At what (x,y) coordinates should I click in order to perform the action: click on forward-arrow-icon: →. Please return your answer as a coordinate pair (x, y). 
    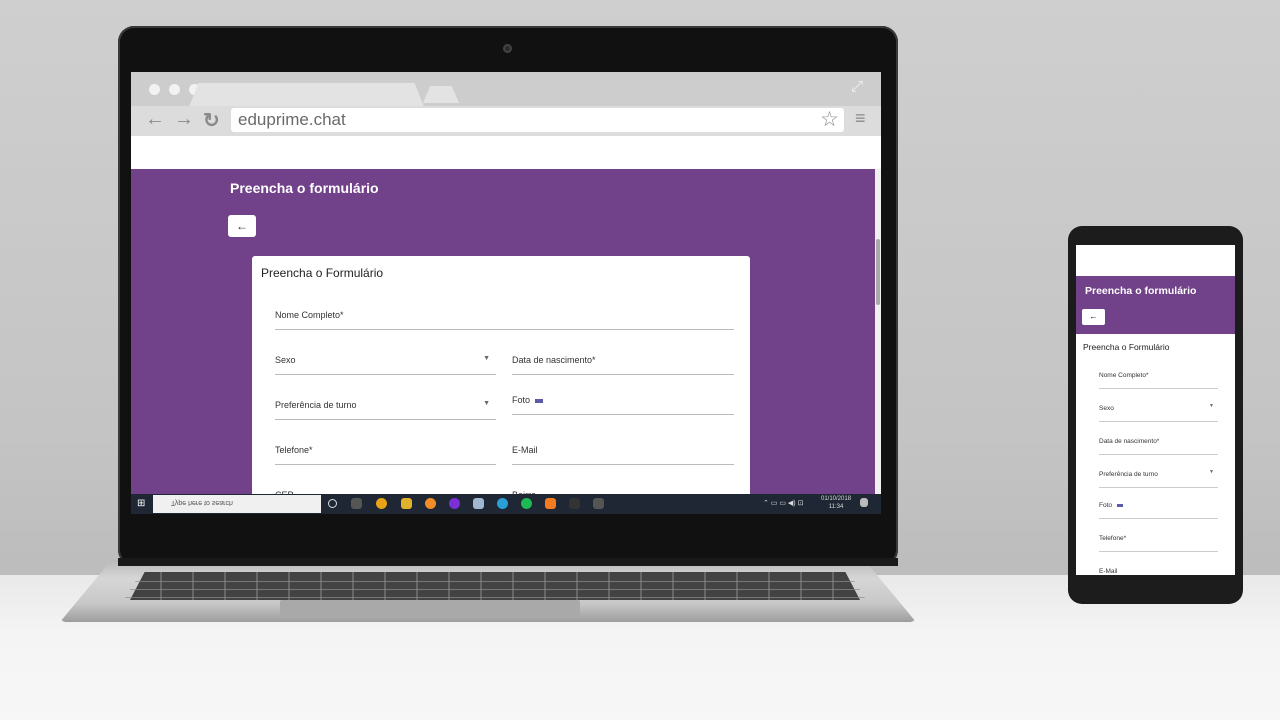
    Looking at the image, I should click on (184, 119).